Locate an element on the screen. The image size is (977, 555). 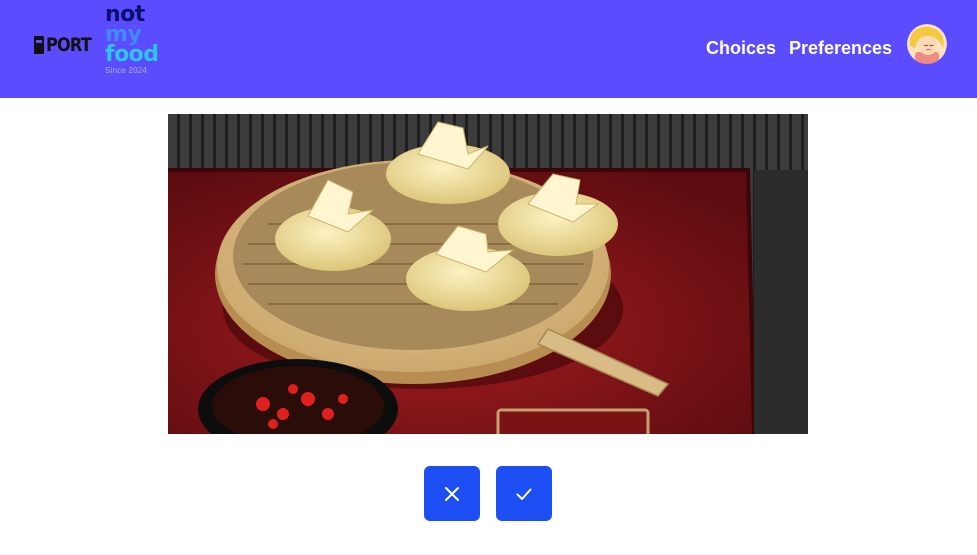
port-logo-text: PORT is located at coordinates (69, 45).